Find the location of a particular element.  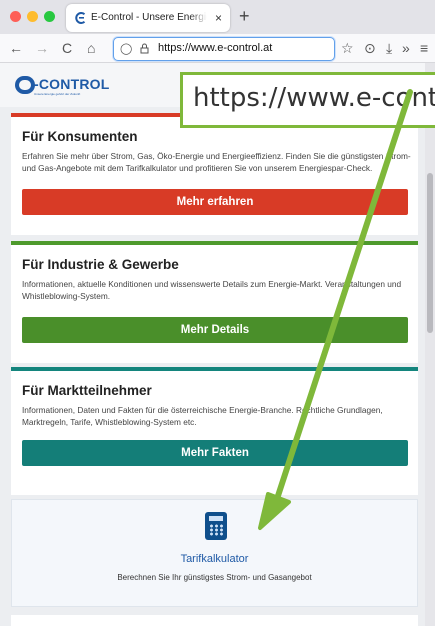

overflow-menu-icon: » is located at coordinates (406, 48).